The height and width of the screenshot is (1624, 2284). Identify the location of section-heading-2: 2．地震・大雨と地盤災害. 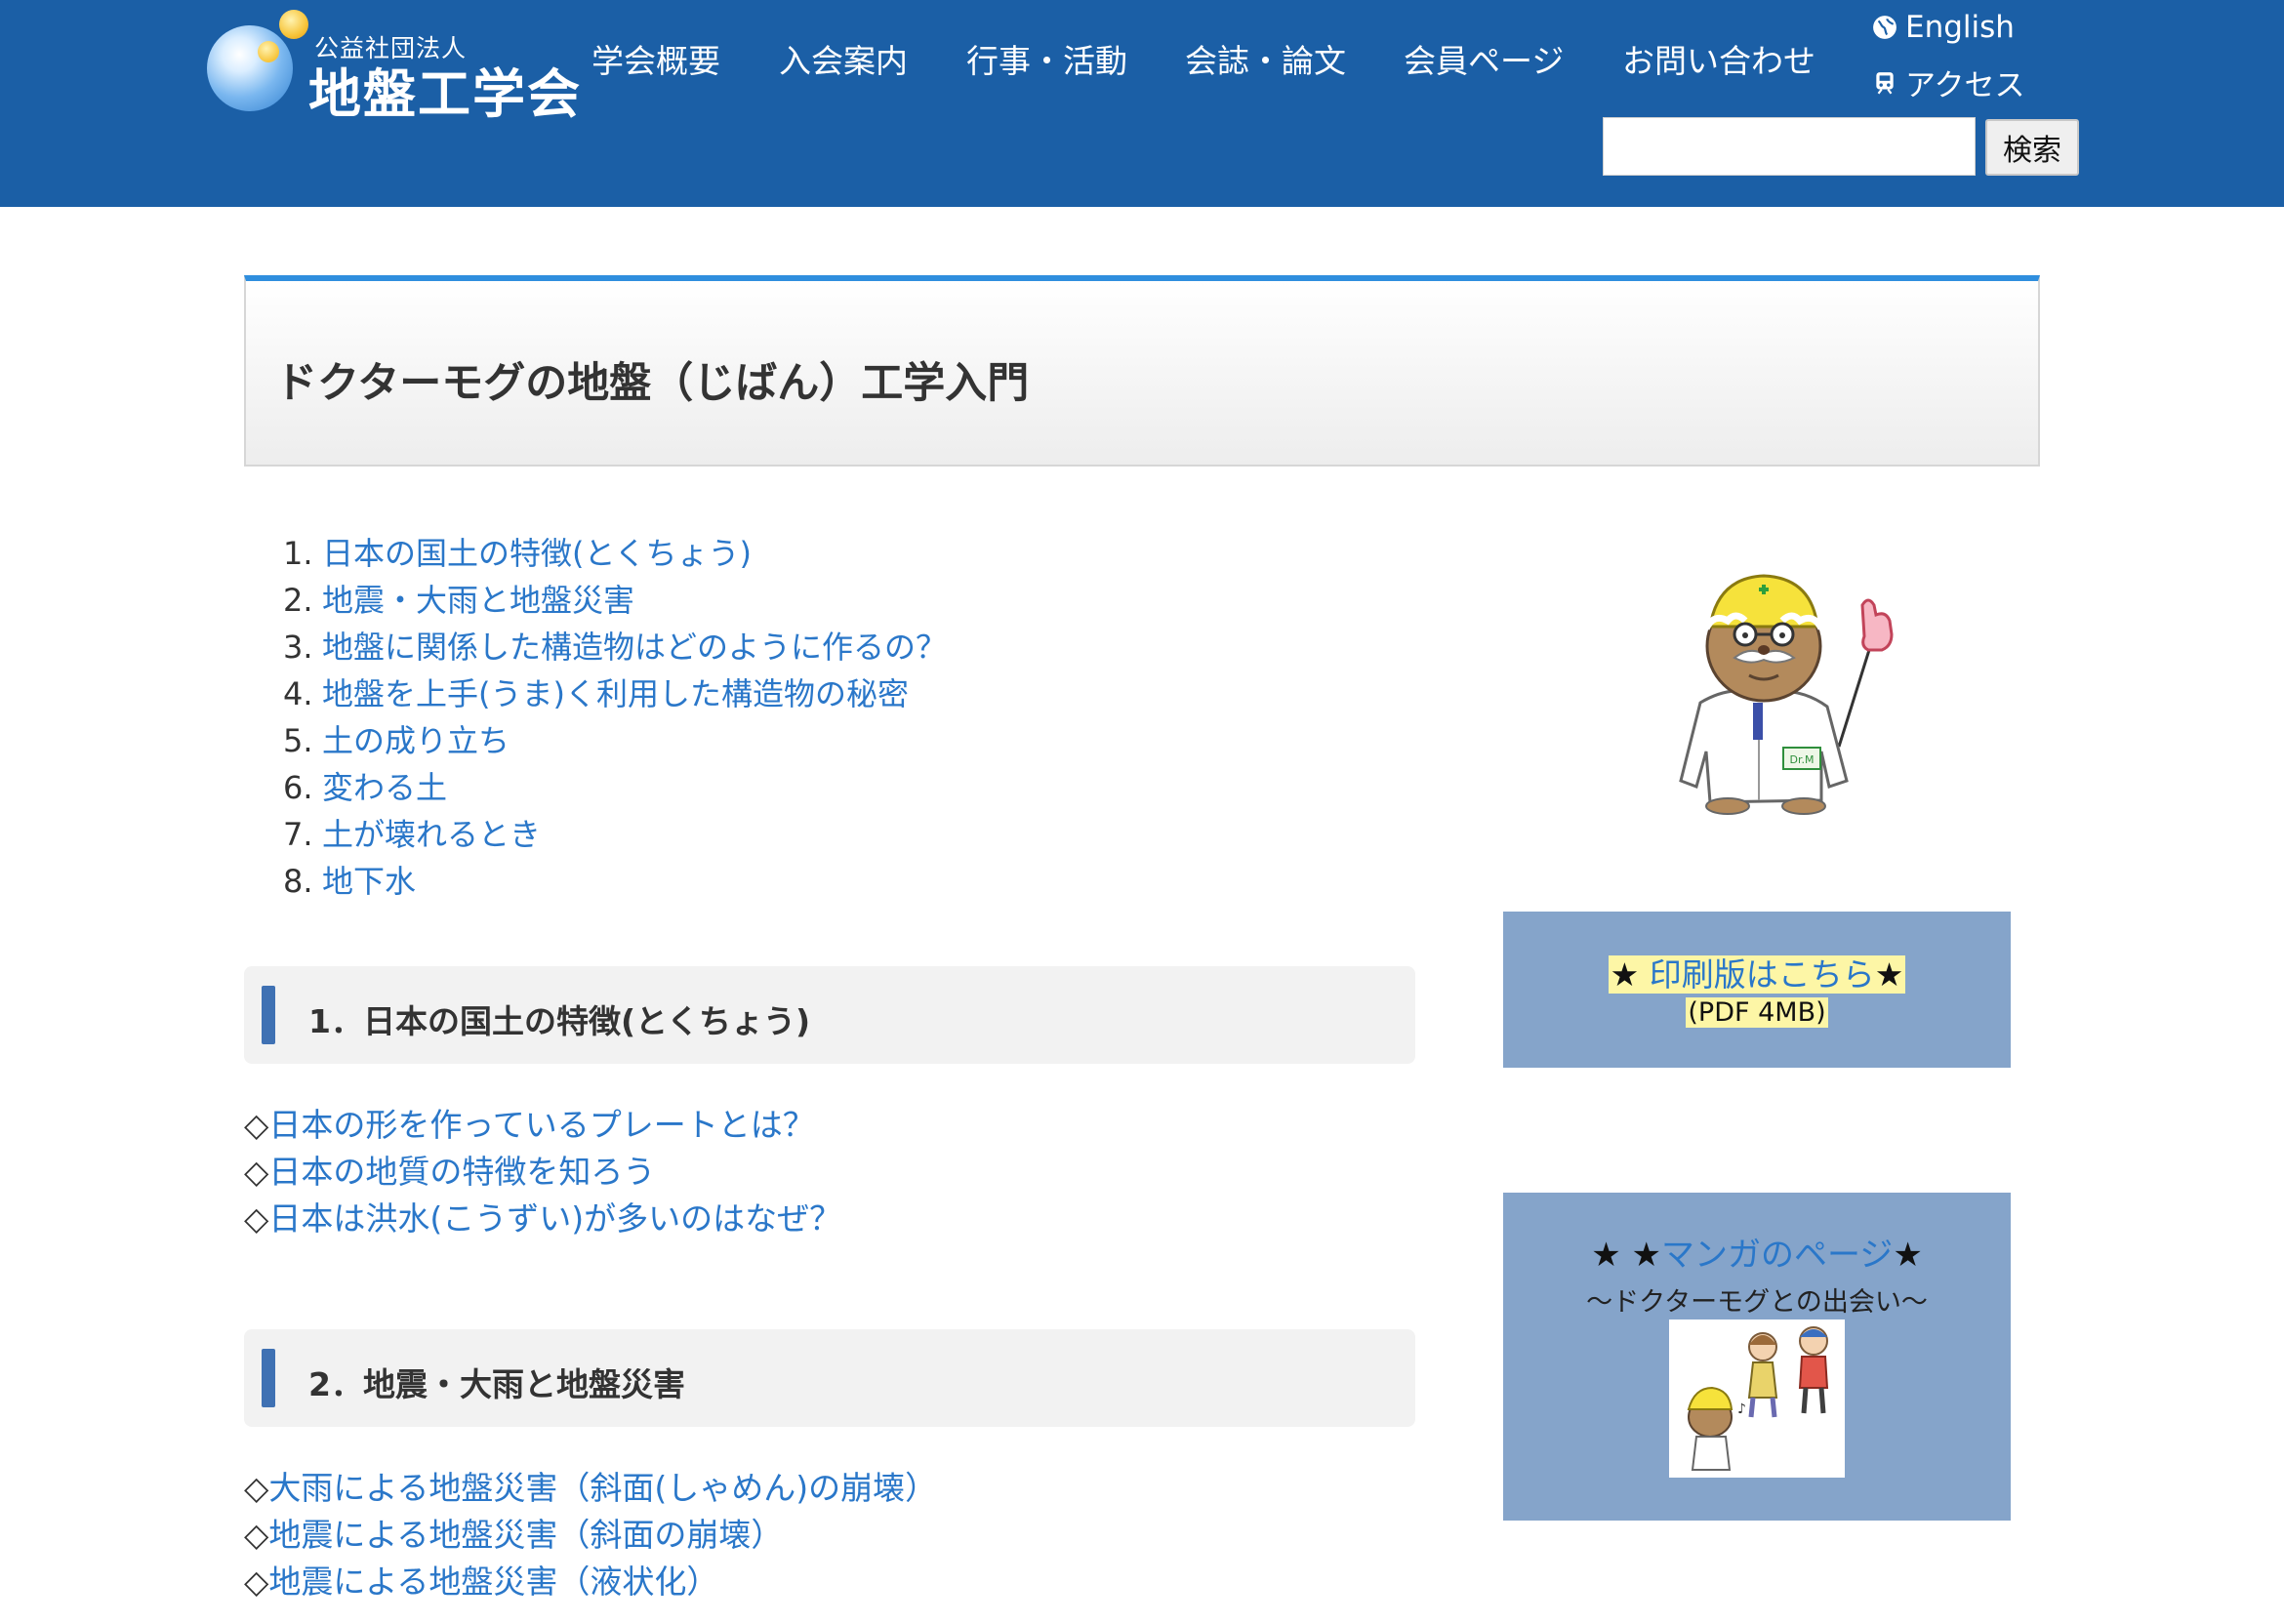
(829, 1378).